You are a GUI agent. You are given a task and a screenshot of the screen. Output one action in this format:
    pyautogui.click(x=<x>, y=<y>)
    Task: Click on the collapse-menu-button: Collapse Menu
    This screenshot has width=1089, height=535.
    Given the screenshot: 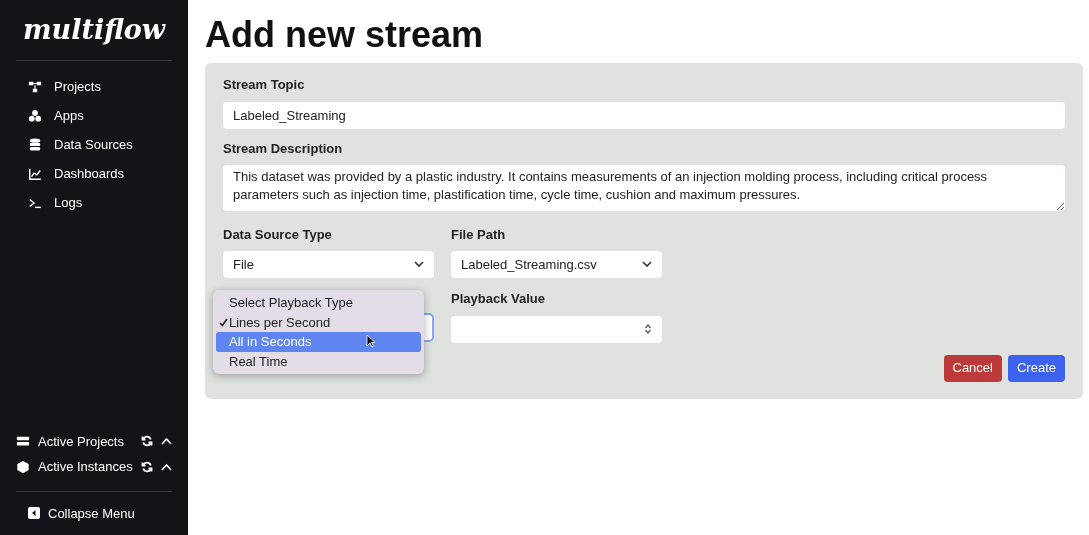 What is the action you would take?
    pyautogui.click(x=81, y=513)
    